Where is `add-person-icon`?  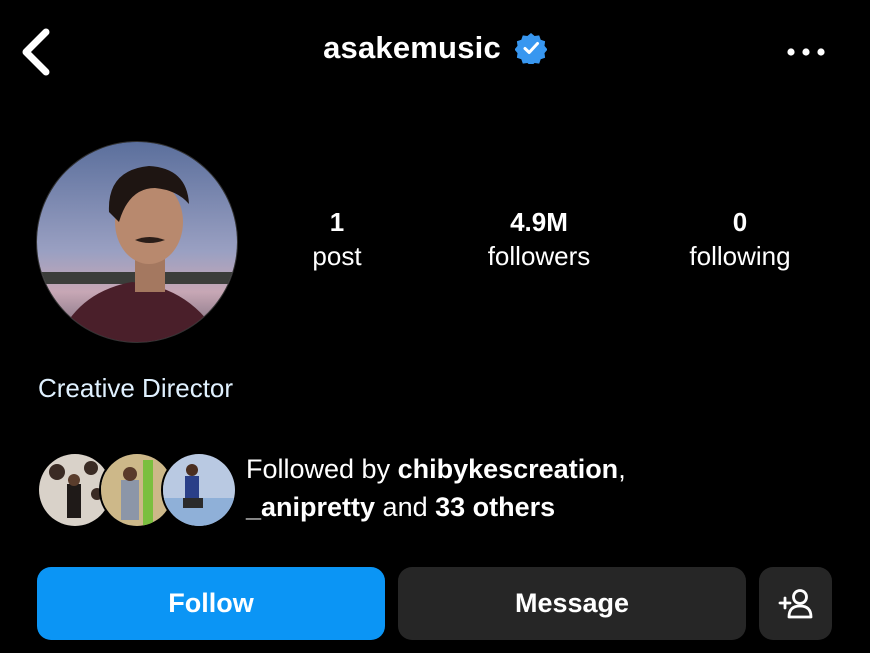
add-person-icon is located at coordinates (795, 603).